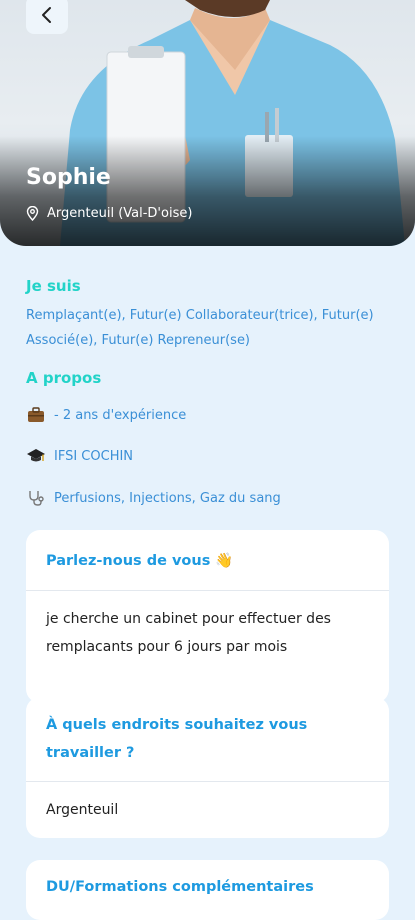 This screenshot has width=415, height=920. I want to click on graduation-cap-icon, so click(36, 456).